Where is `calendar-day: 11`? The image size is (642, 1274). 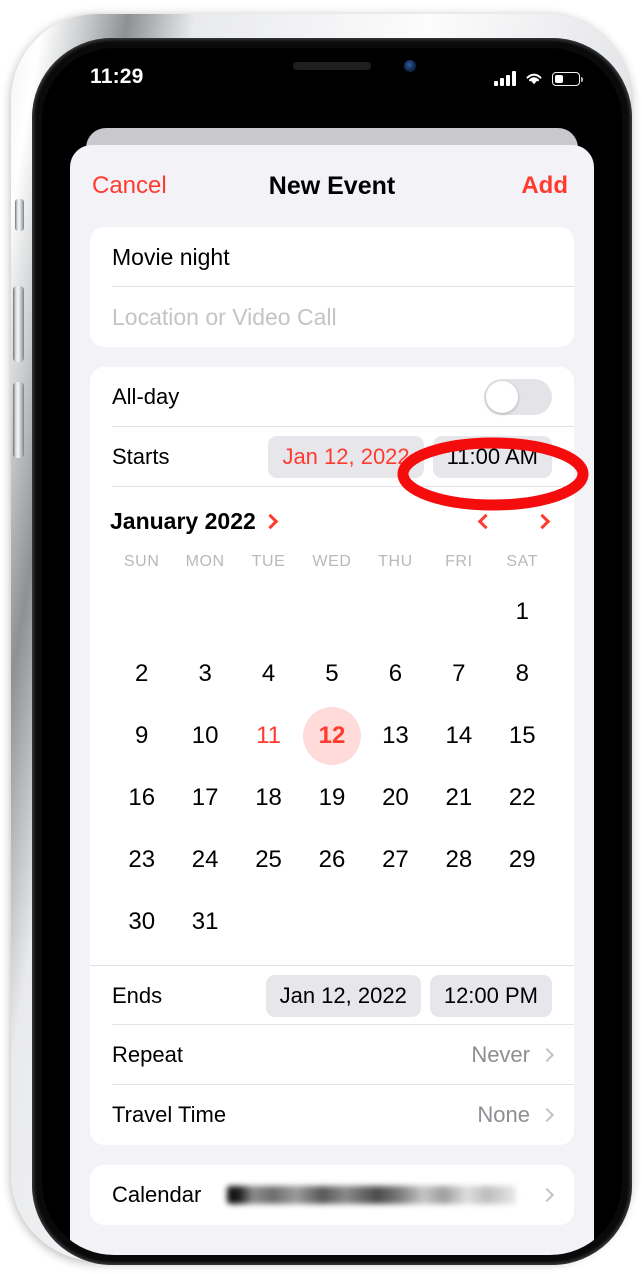
calendar-day: 11 is located at coordinates (268, 736).